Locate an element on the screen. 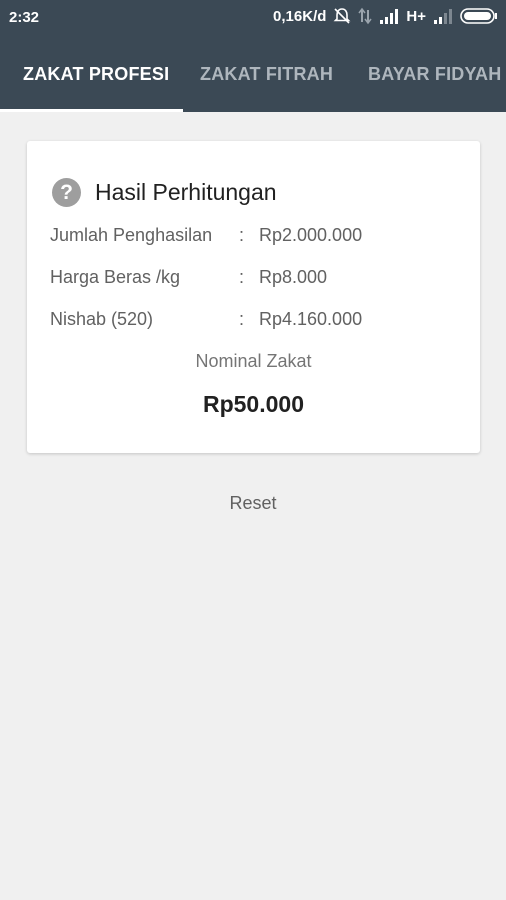 The image size is (506, 900). reset-button: Reset is located at coordinates (253, 503).